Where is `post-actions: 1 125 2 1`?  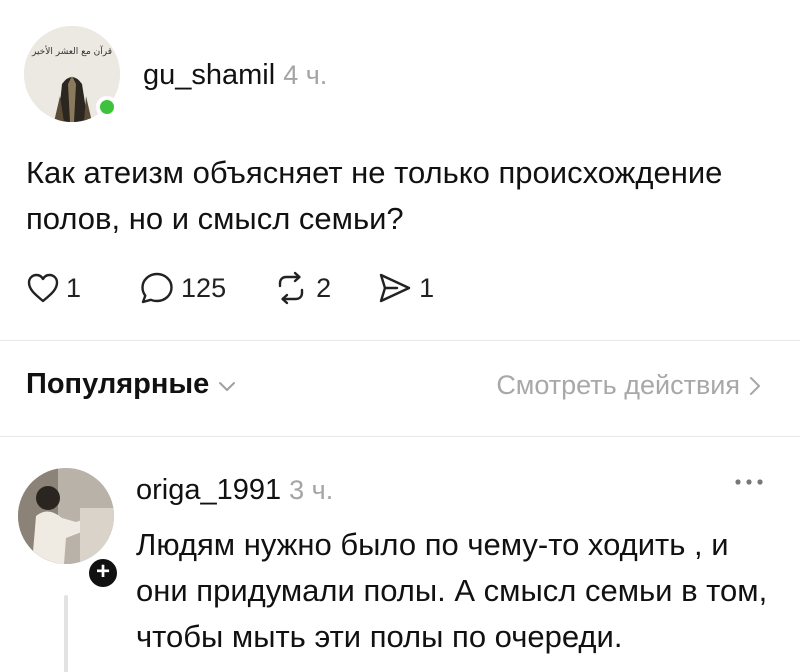 post-actions: 1 125 2 1 is located at coordinates (249, 288).